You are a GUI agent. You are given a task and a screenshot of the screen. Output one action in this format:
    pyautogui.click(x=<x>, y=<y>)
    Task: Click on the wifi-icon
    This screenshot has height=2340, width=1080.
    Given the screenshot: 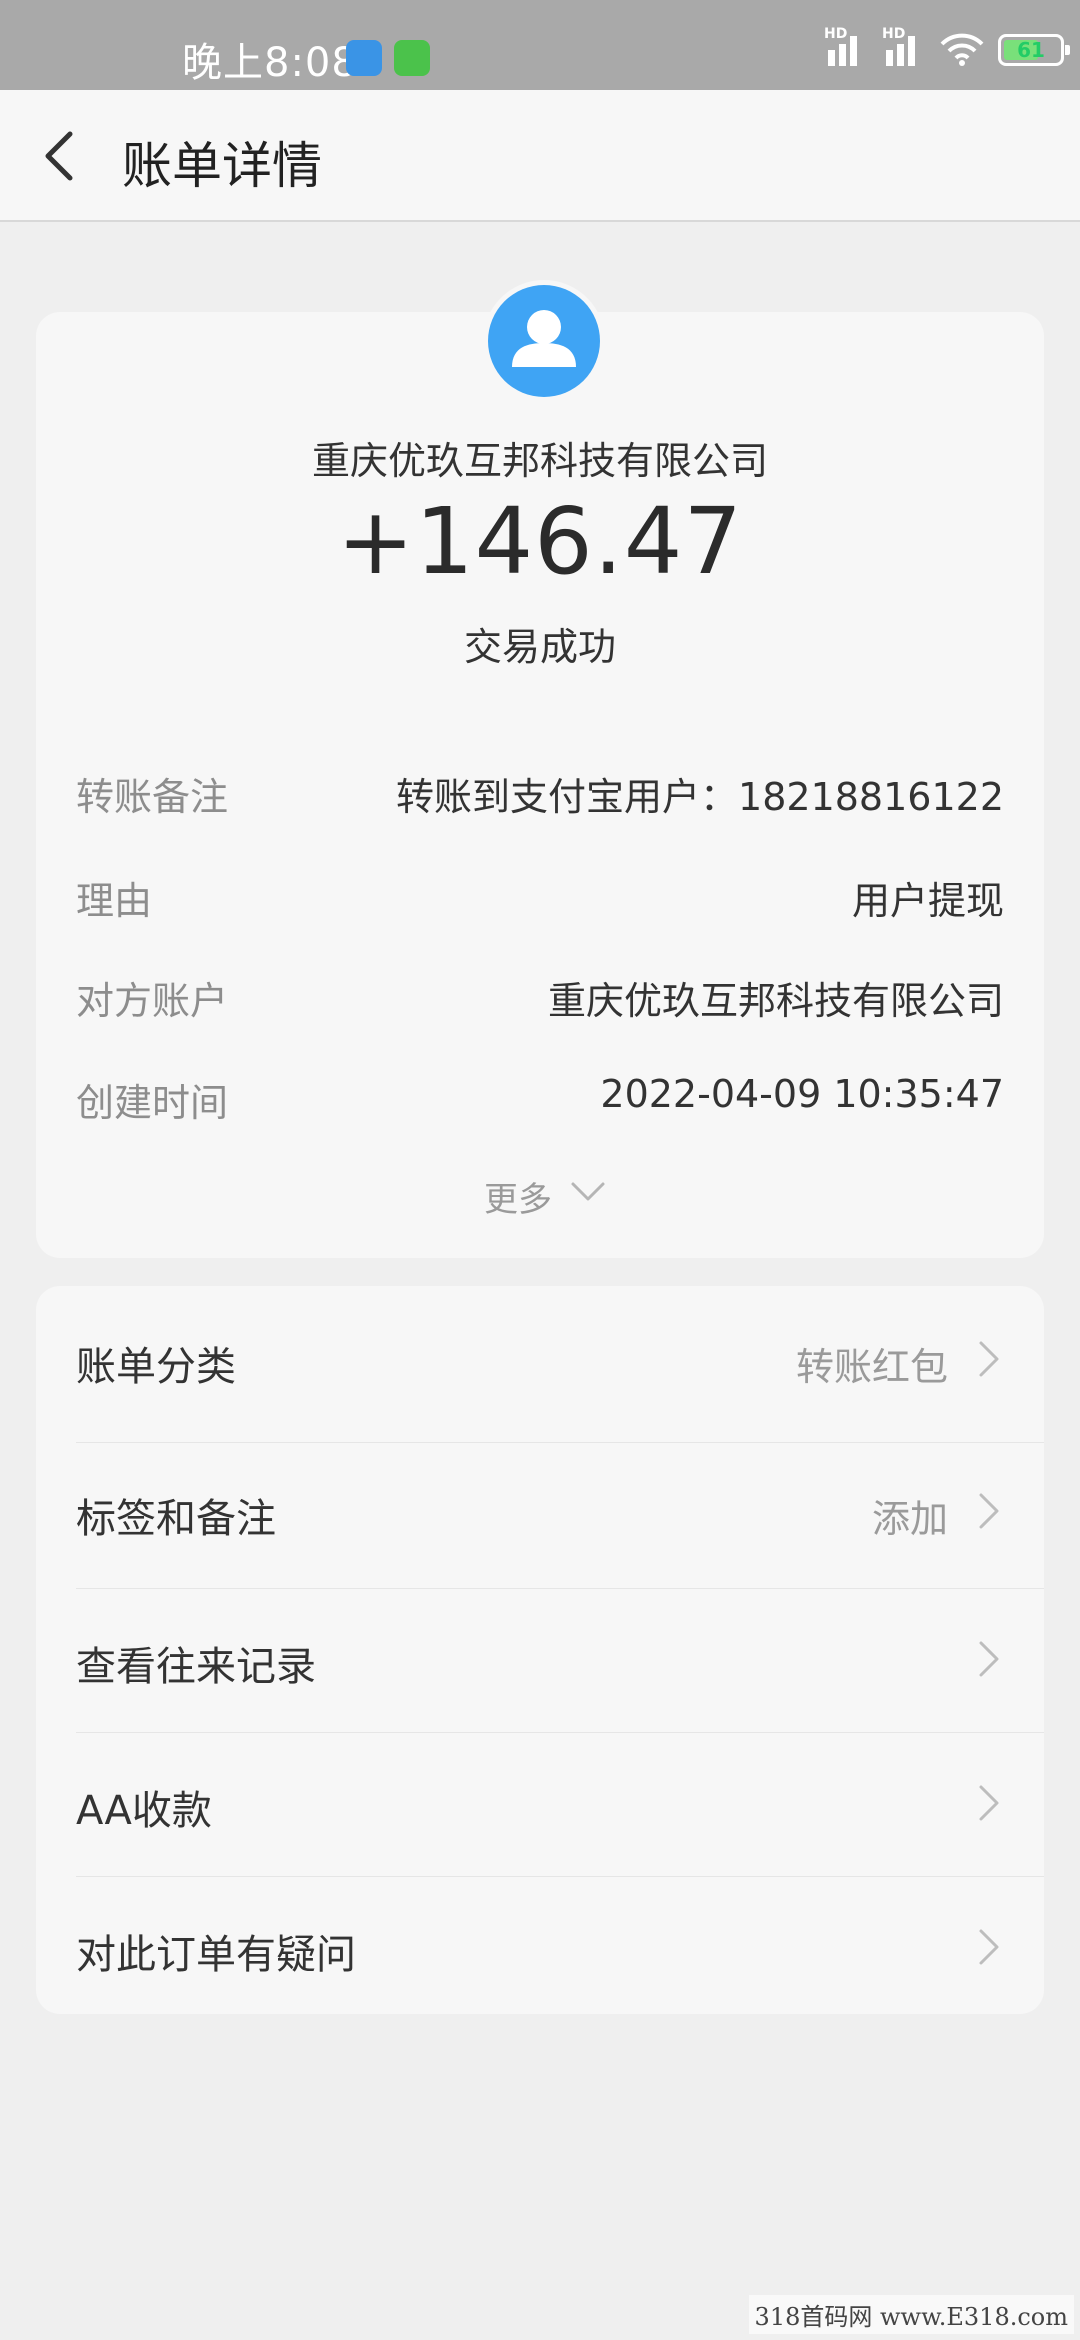 What is the action you would take?
    pyautogui.click(x=962, y=49)
    